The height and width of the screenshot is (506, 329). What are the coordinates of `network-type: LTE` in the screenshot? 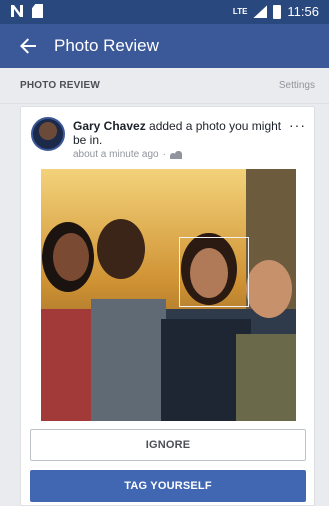 It's located at (240, 11).